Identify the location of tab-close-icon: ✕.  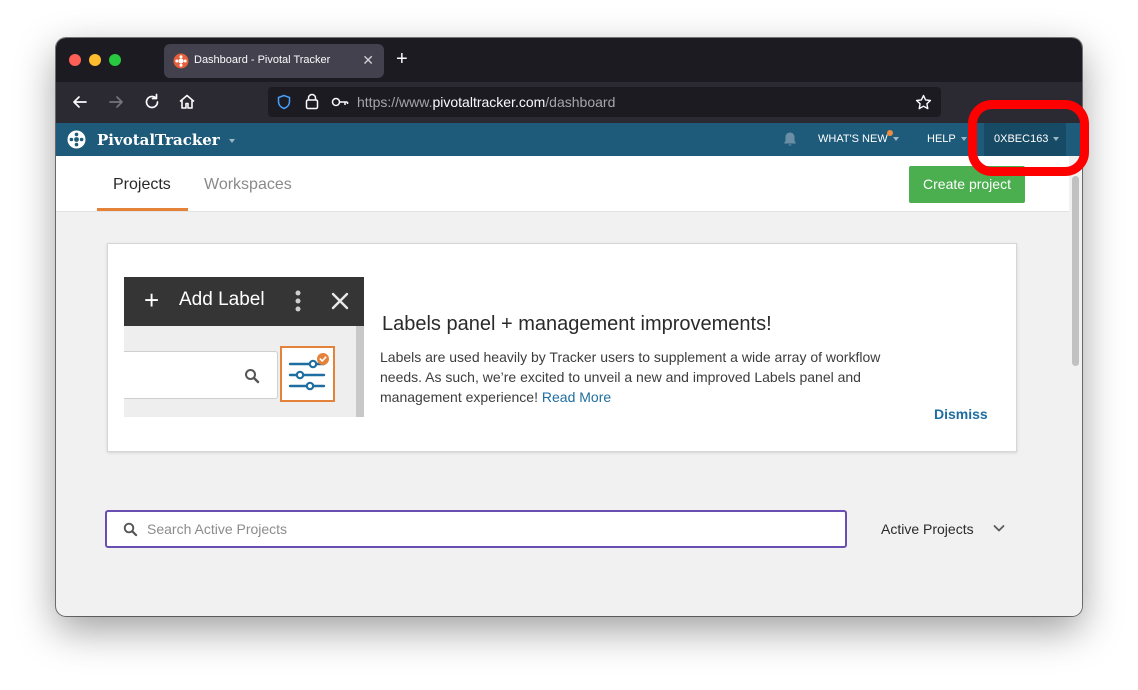
(368, 60).